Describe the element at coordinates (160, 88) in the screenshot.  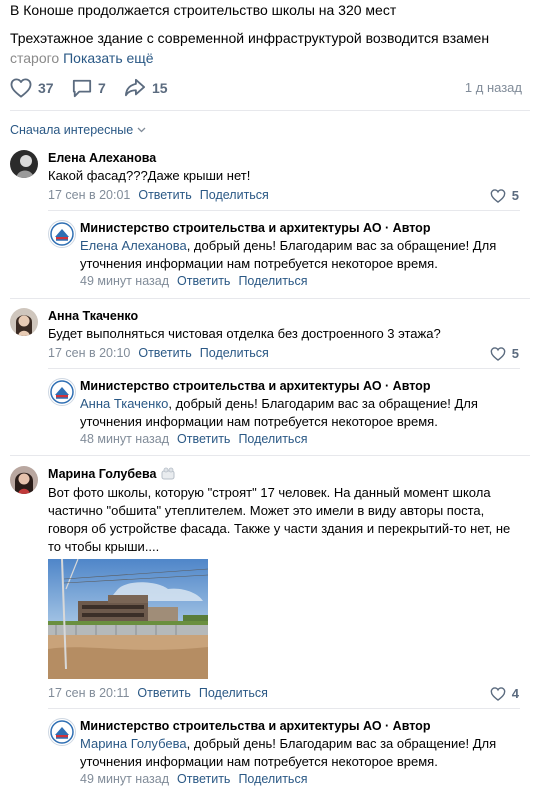
I see `post-share-count: 15` at that location.